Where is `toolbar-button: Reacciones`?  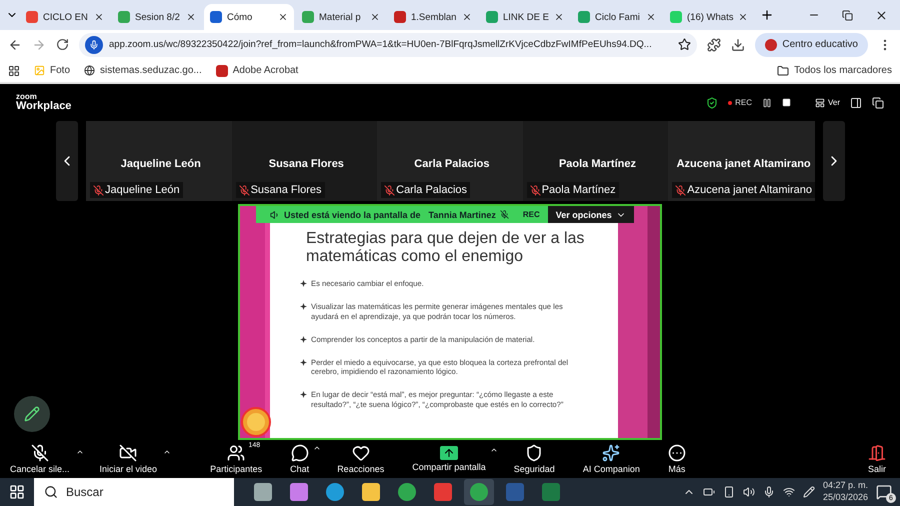 toolbar-button: Reacciones is located at coordinates (360, 459).